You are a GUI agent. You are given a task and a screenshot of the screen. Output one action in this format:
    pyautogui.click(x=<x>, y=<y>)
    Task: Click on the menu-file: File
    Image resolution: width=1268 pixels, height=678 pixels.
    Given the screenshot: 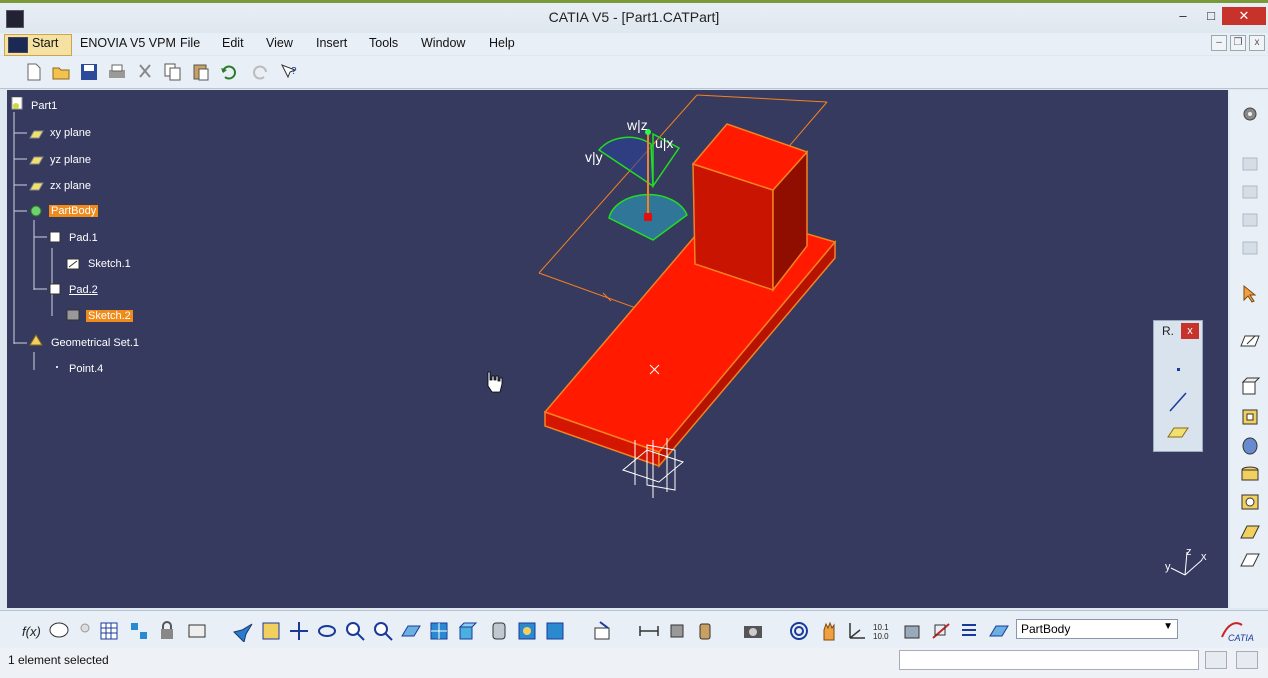 What is the action you would take?
    pyautogui.click(x=190, y=43)
    